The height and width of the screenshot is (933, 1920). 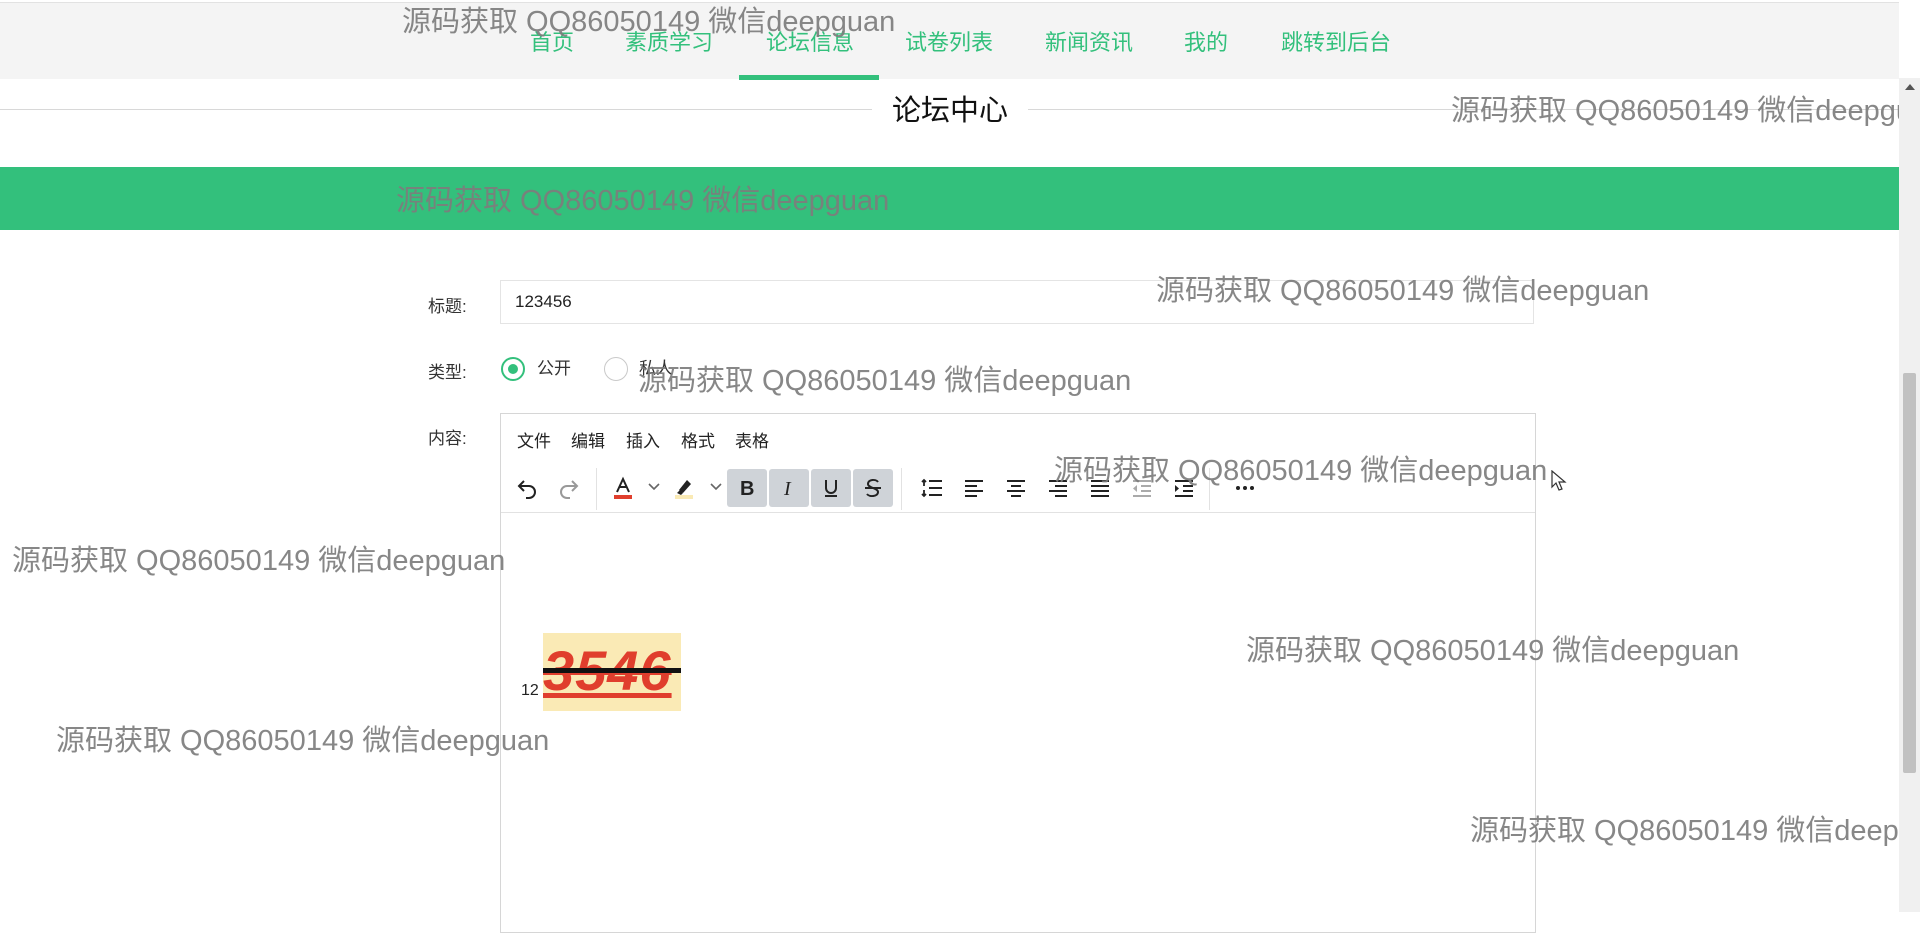 I want to click on italic-icon: I, so click(x=789, y=488).